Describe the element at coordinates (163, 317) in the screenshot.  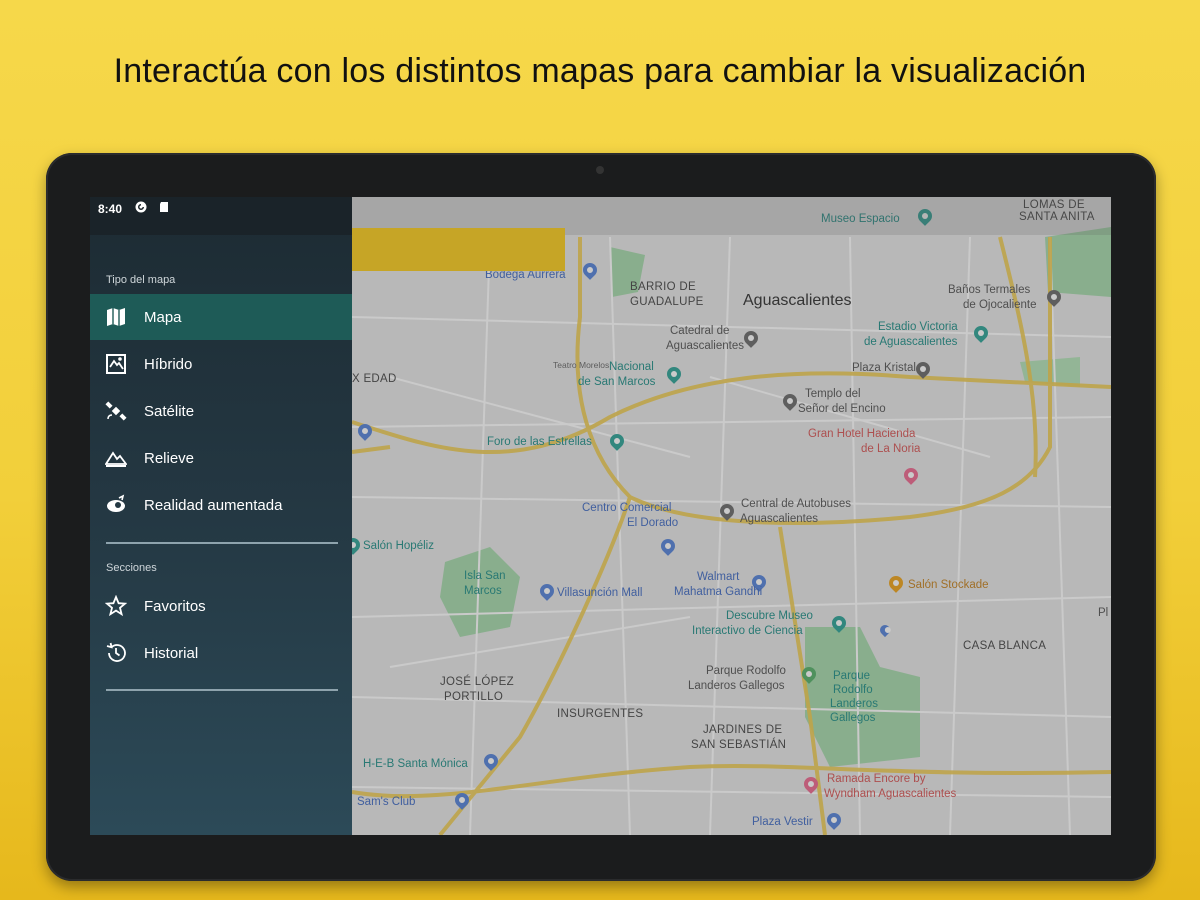
I see `menu-label: Mapa` at that location.